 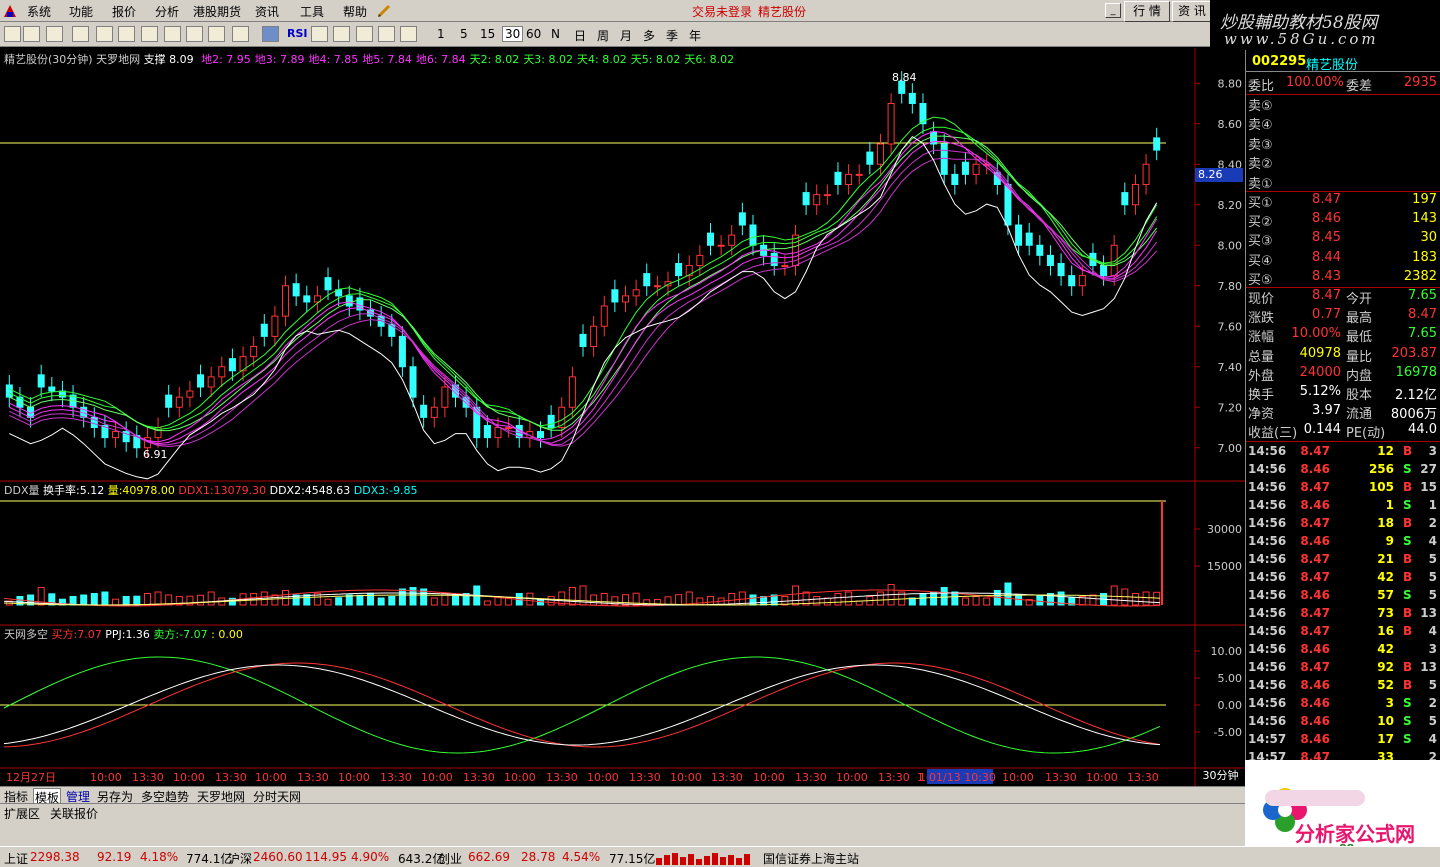 I want to click on tick-vol: 52, so click(x=1385, y=684).